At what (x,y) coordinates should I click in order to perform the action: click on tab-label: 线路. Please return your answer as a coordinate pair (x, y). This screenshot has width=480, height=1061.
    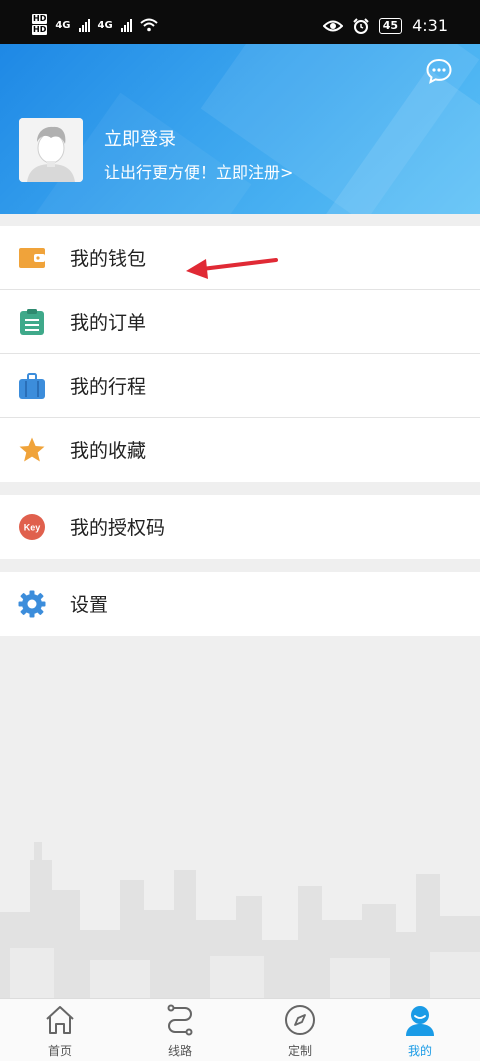
    Looking at the image, I should click on (179, 1051).